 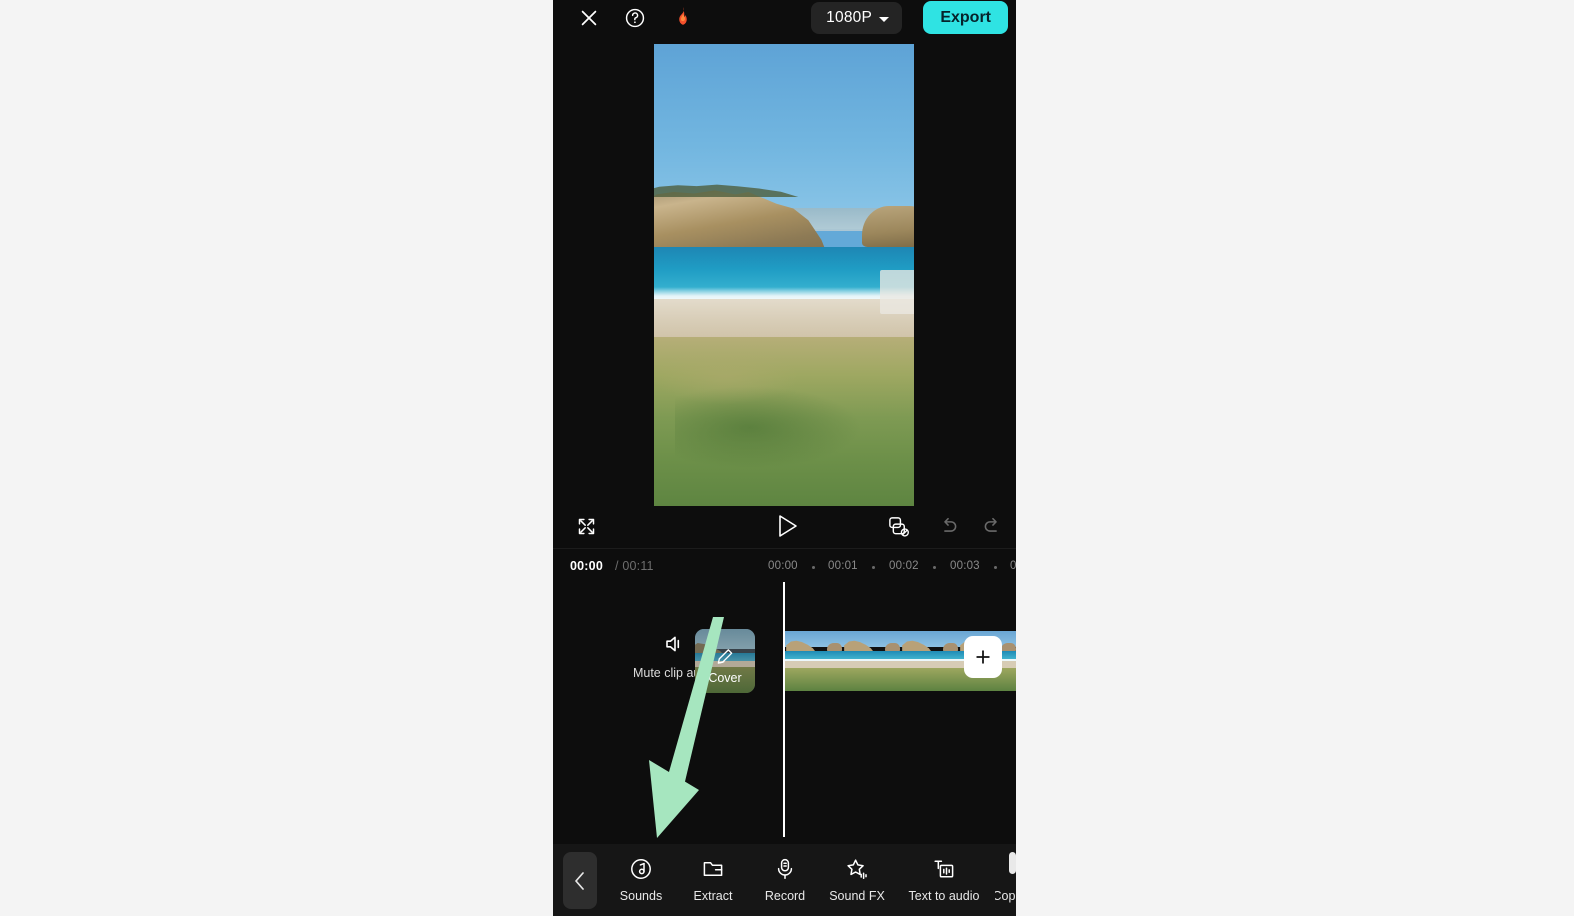 I want to click on toolbar-label-text-to-audio: Text to audio, so click(x=944, y=896).